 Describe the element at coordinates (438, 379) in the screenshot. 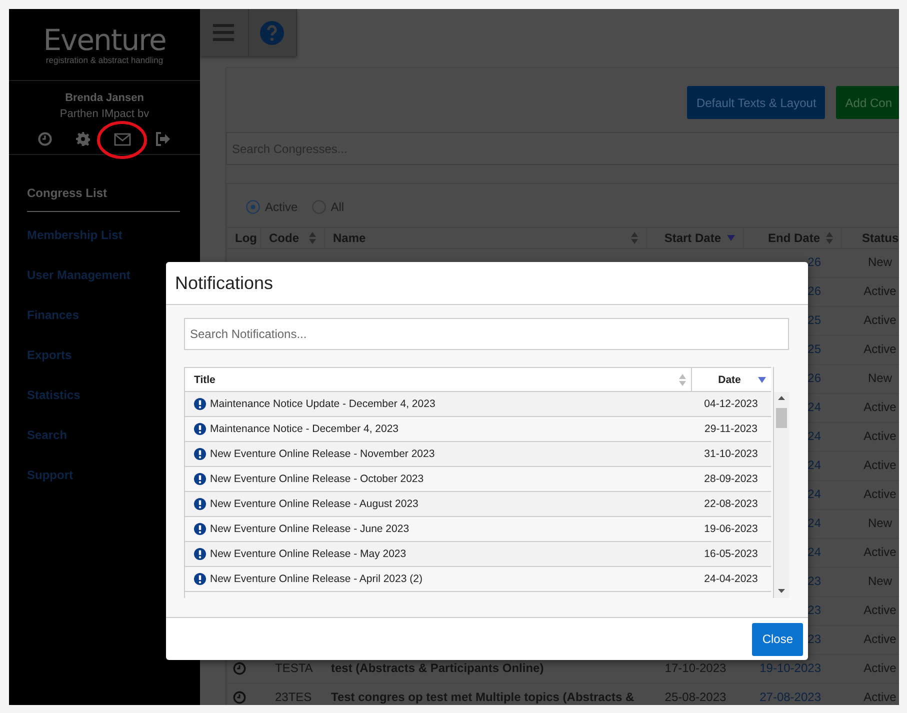

I see `column-header: Title` at that location.